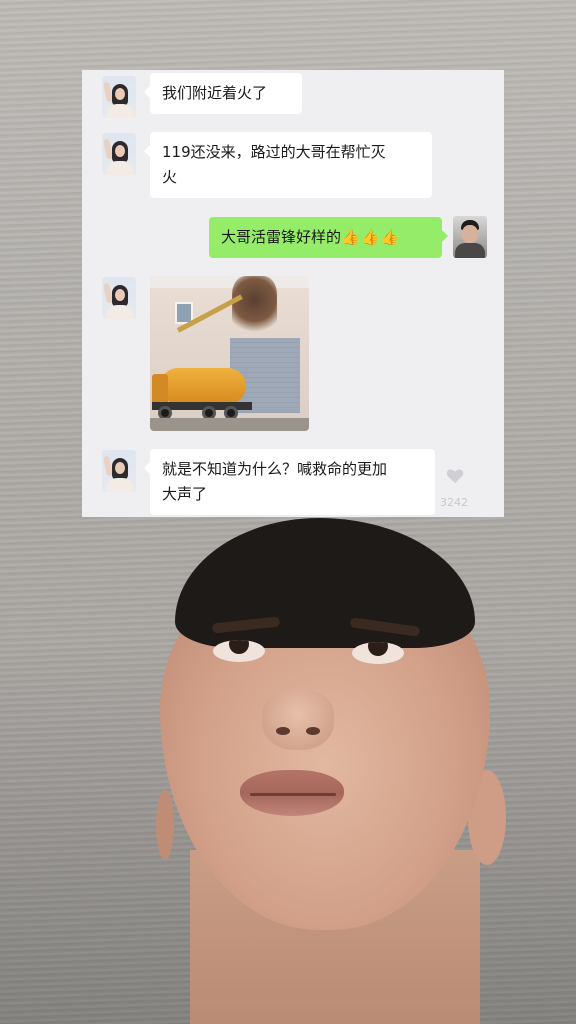  What do you see at coordinates (470, 237) in the screenshot?
I see `male-avatar` at bounding box center [470, 237].